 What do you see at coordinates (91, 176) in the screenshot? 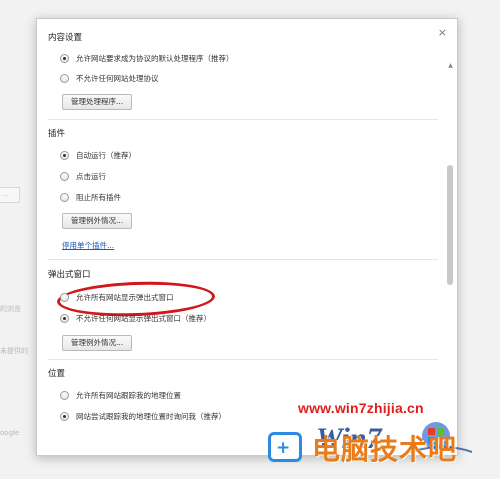
I see `radio-label: 点击运行` at bounding box center [91, 176].